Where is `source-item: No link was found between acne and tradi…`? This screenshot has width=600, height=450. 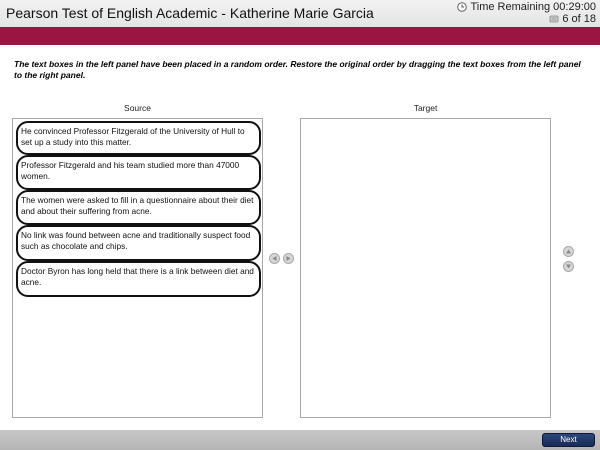 source-item: No link was found between acne and tradi… is located at coordinates (138, 243).